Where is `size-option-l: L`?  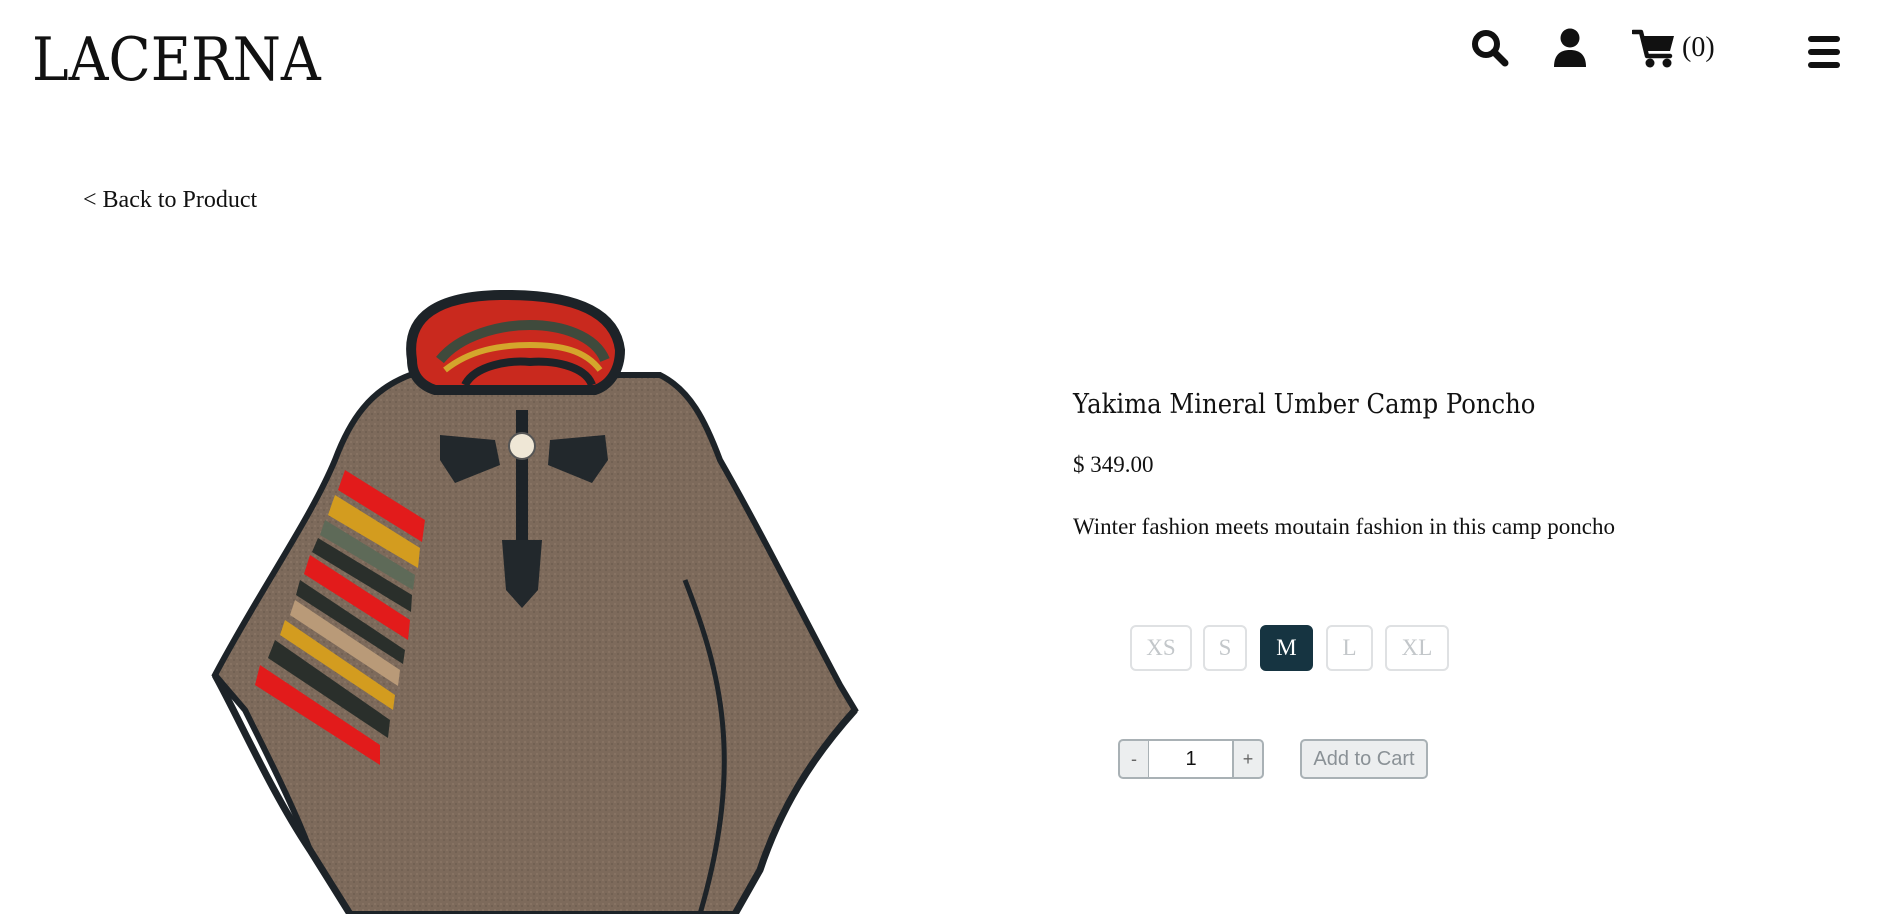 size-option-l: L is located at coordinates (1349, 648).